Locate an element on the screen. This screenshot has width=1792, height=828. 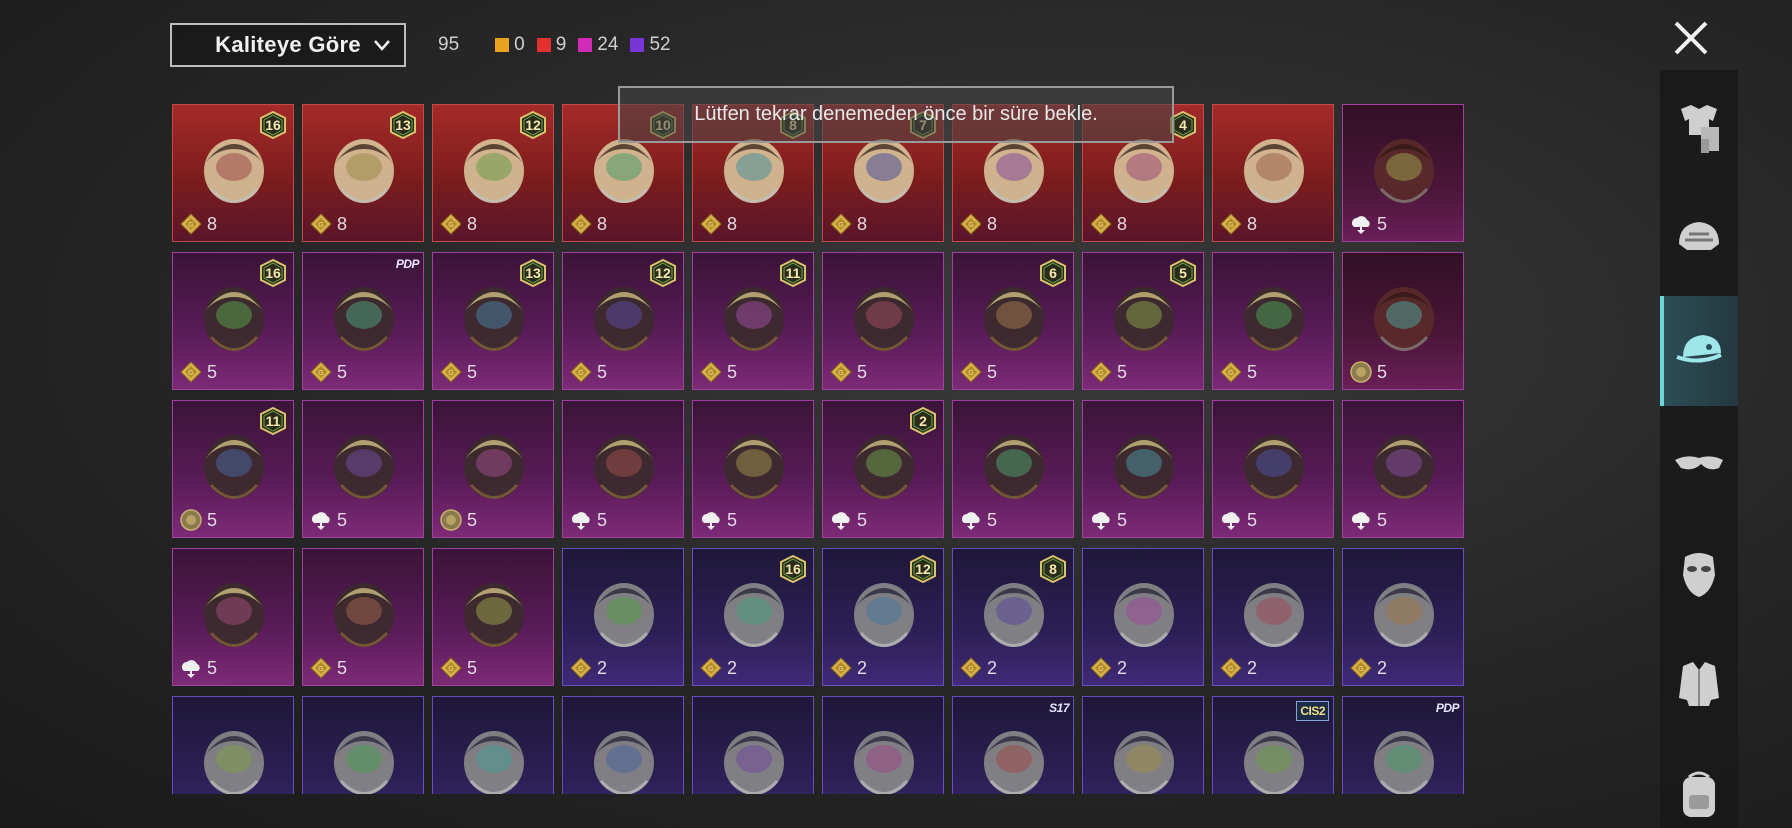
inventory-item: PDP G 5 is located at coordinates (363, 321).